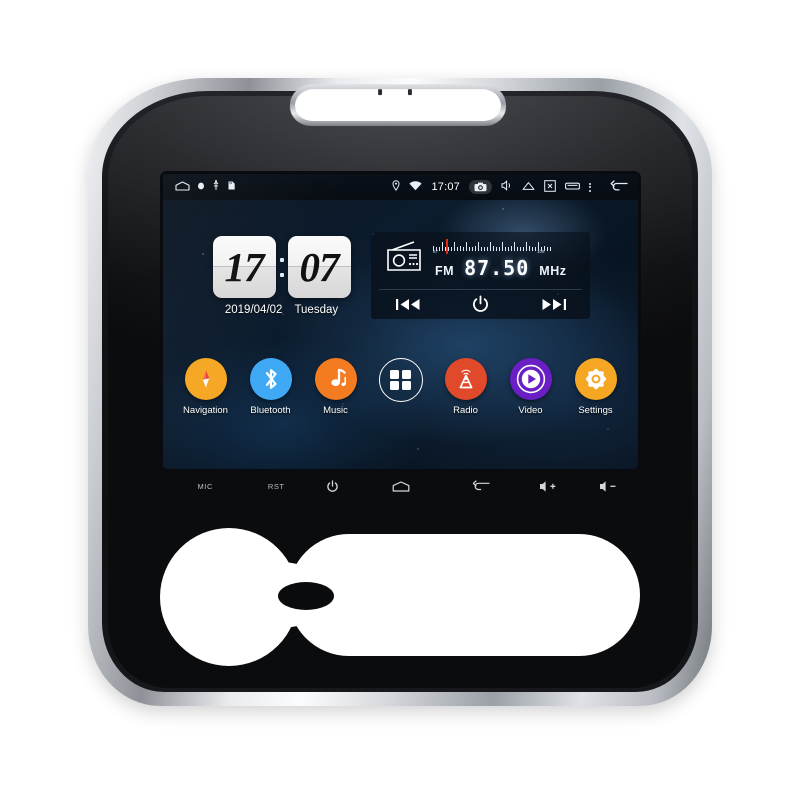 This screenshot has height=800, width=800. I want to click on app-music: Music, so click(336, 387).